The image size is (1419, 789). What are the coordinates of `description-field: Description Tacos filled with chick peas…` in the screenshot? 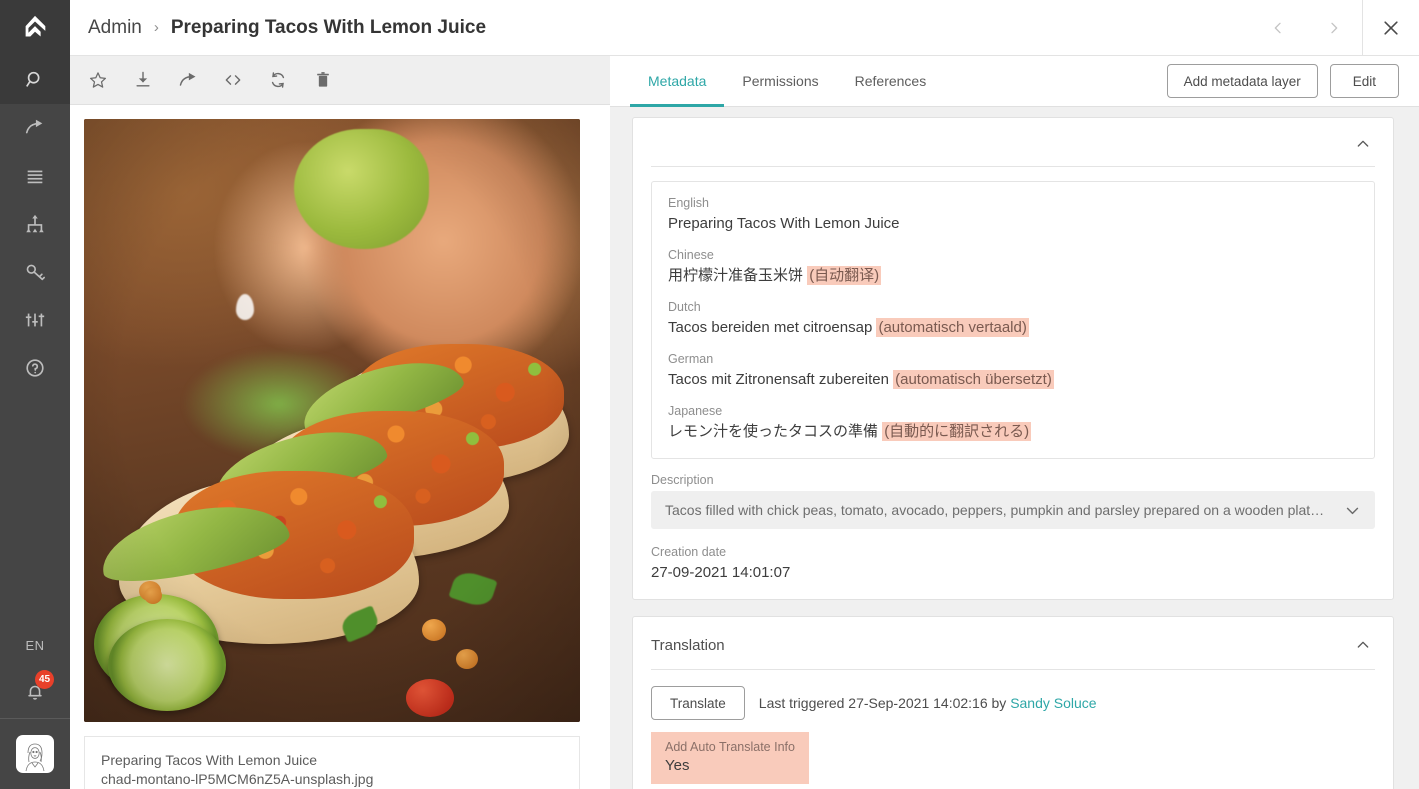 It's located at (1013, 501).